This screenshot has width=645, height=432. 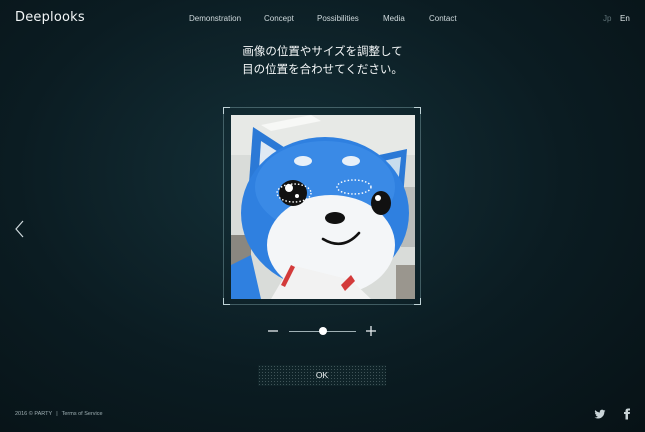 I want to click on zoom-out-icon, so click(x=273, y=330).